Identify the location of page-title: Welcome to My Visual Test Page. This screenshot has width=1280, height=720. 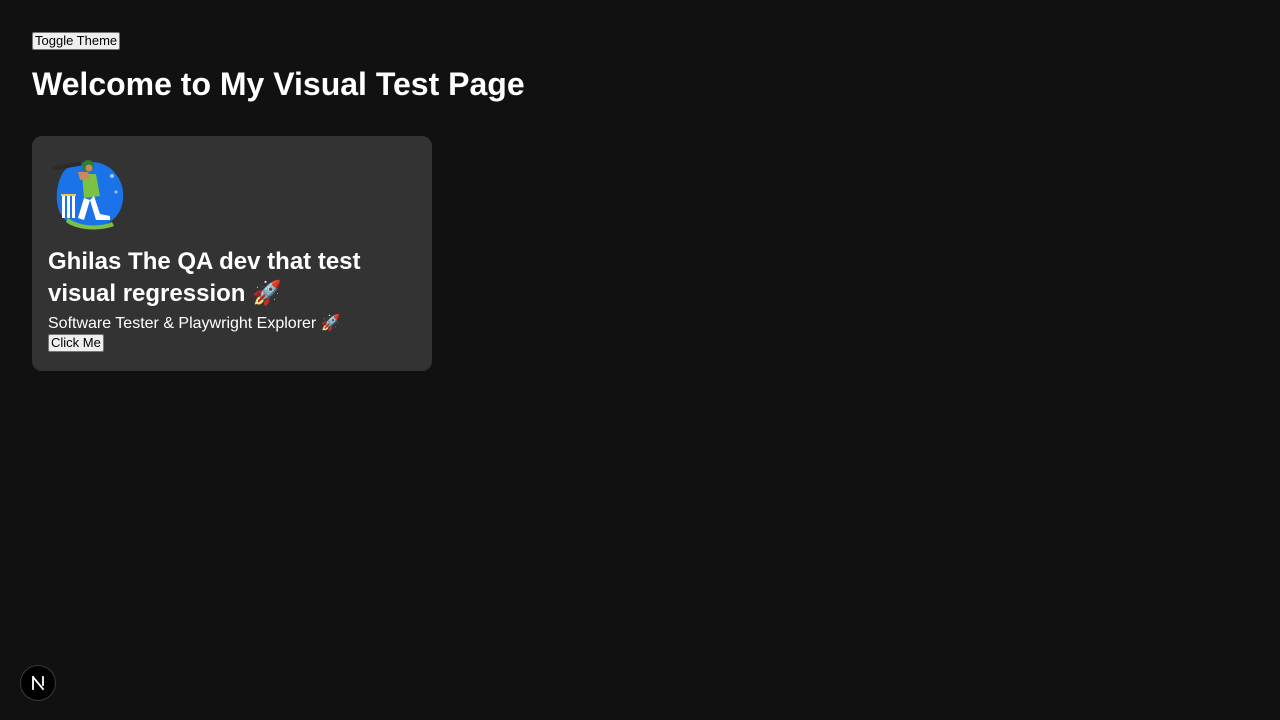
(278, 84).